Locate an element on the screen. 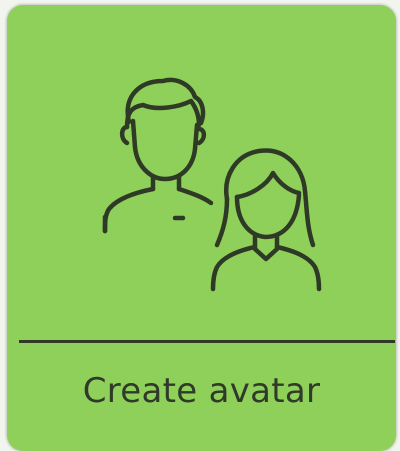 The width and height of the screenshot is (400, 451). man-figure is located at coordinates (158, 155).